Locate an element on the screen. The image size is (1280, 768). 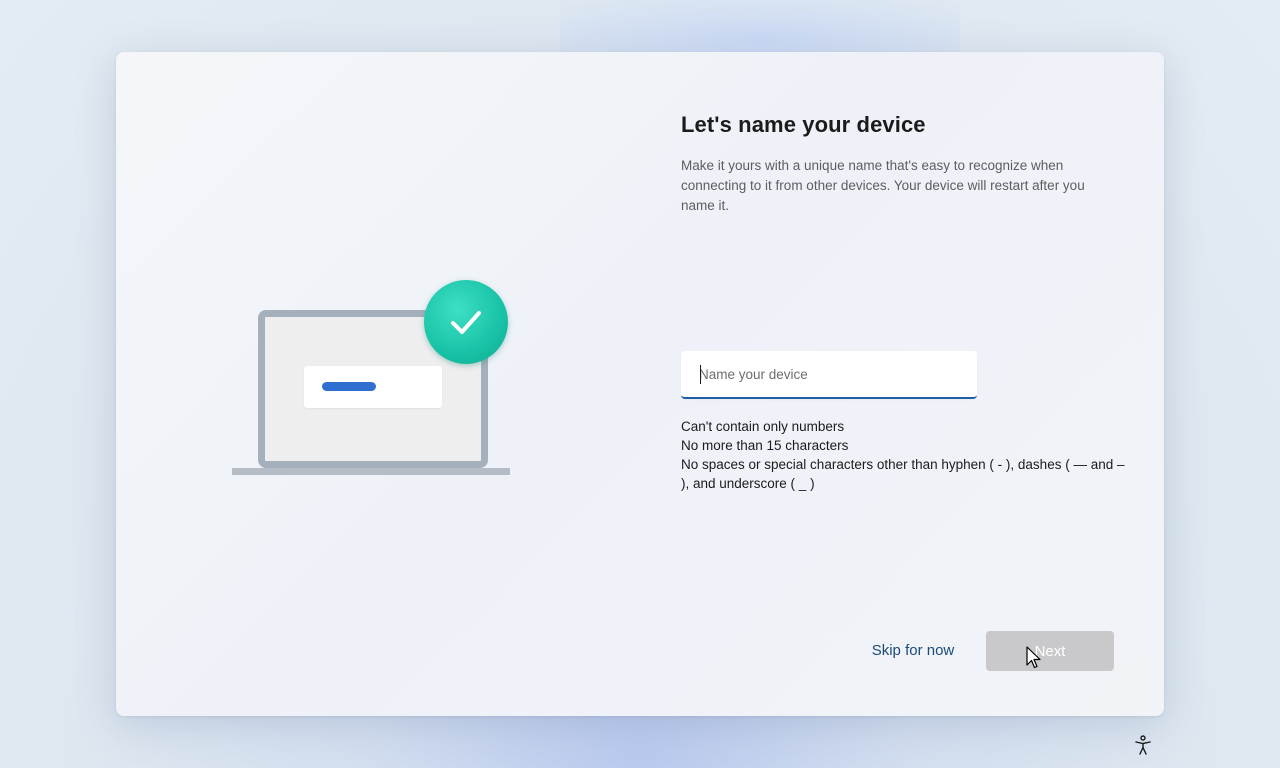
checkmark-icon is located at coordinates (466, 322).